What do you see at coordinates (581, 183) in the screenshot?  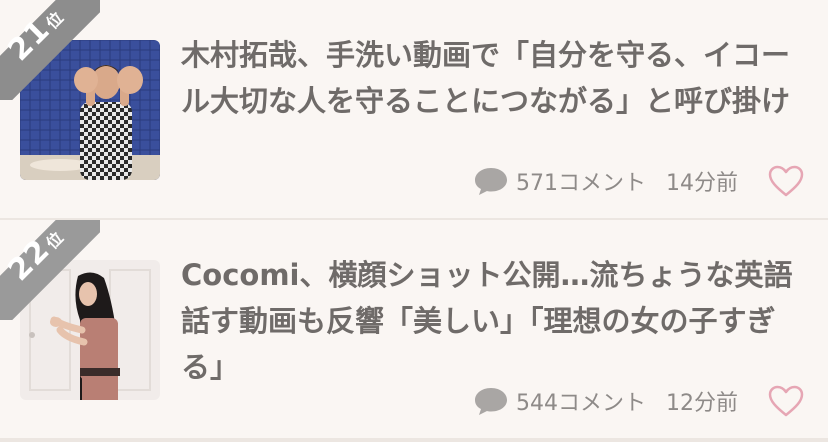 I see `comment-count: 571コメント` at bounding box center [581, 183].